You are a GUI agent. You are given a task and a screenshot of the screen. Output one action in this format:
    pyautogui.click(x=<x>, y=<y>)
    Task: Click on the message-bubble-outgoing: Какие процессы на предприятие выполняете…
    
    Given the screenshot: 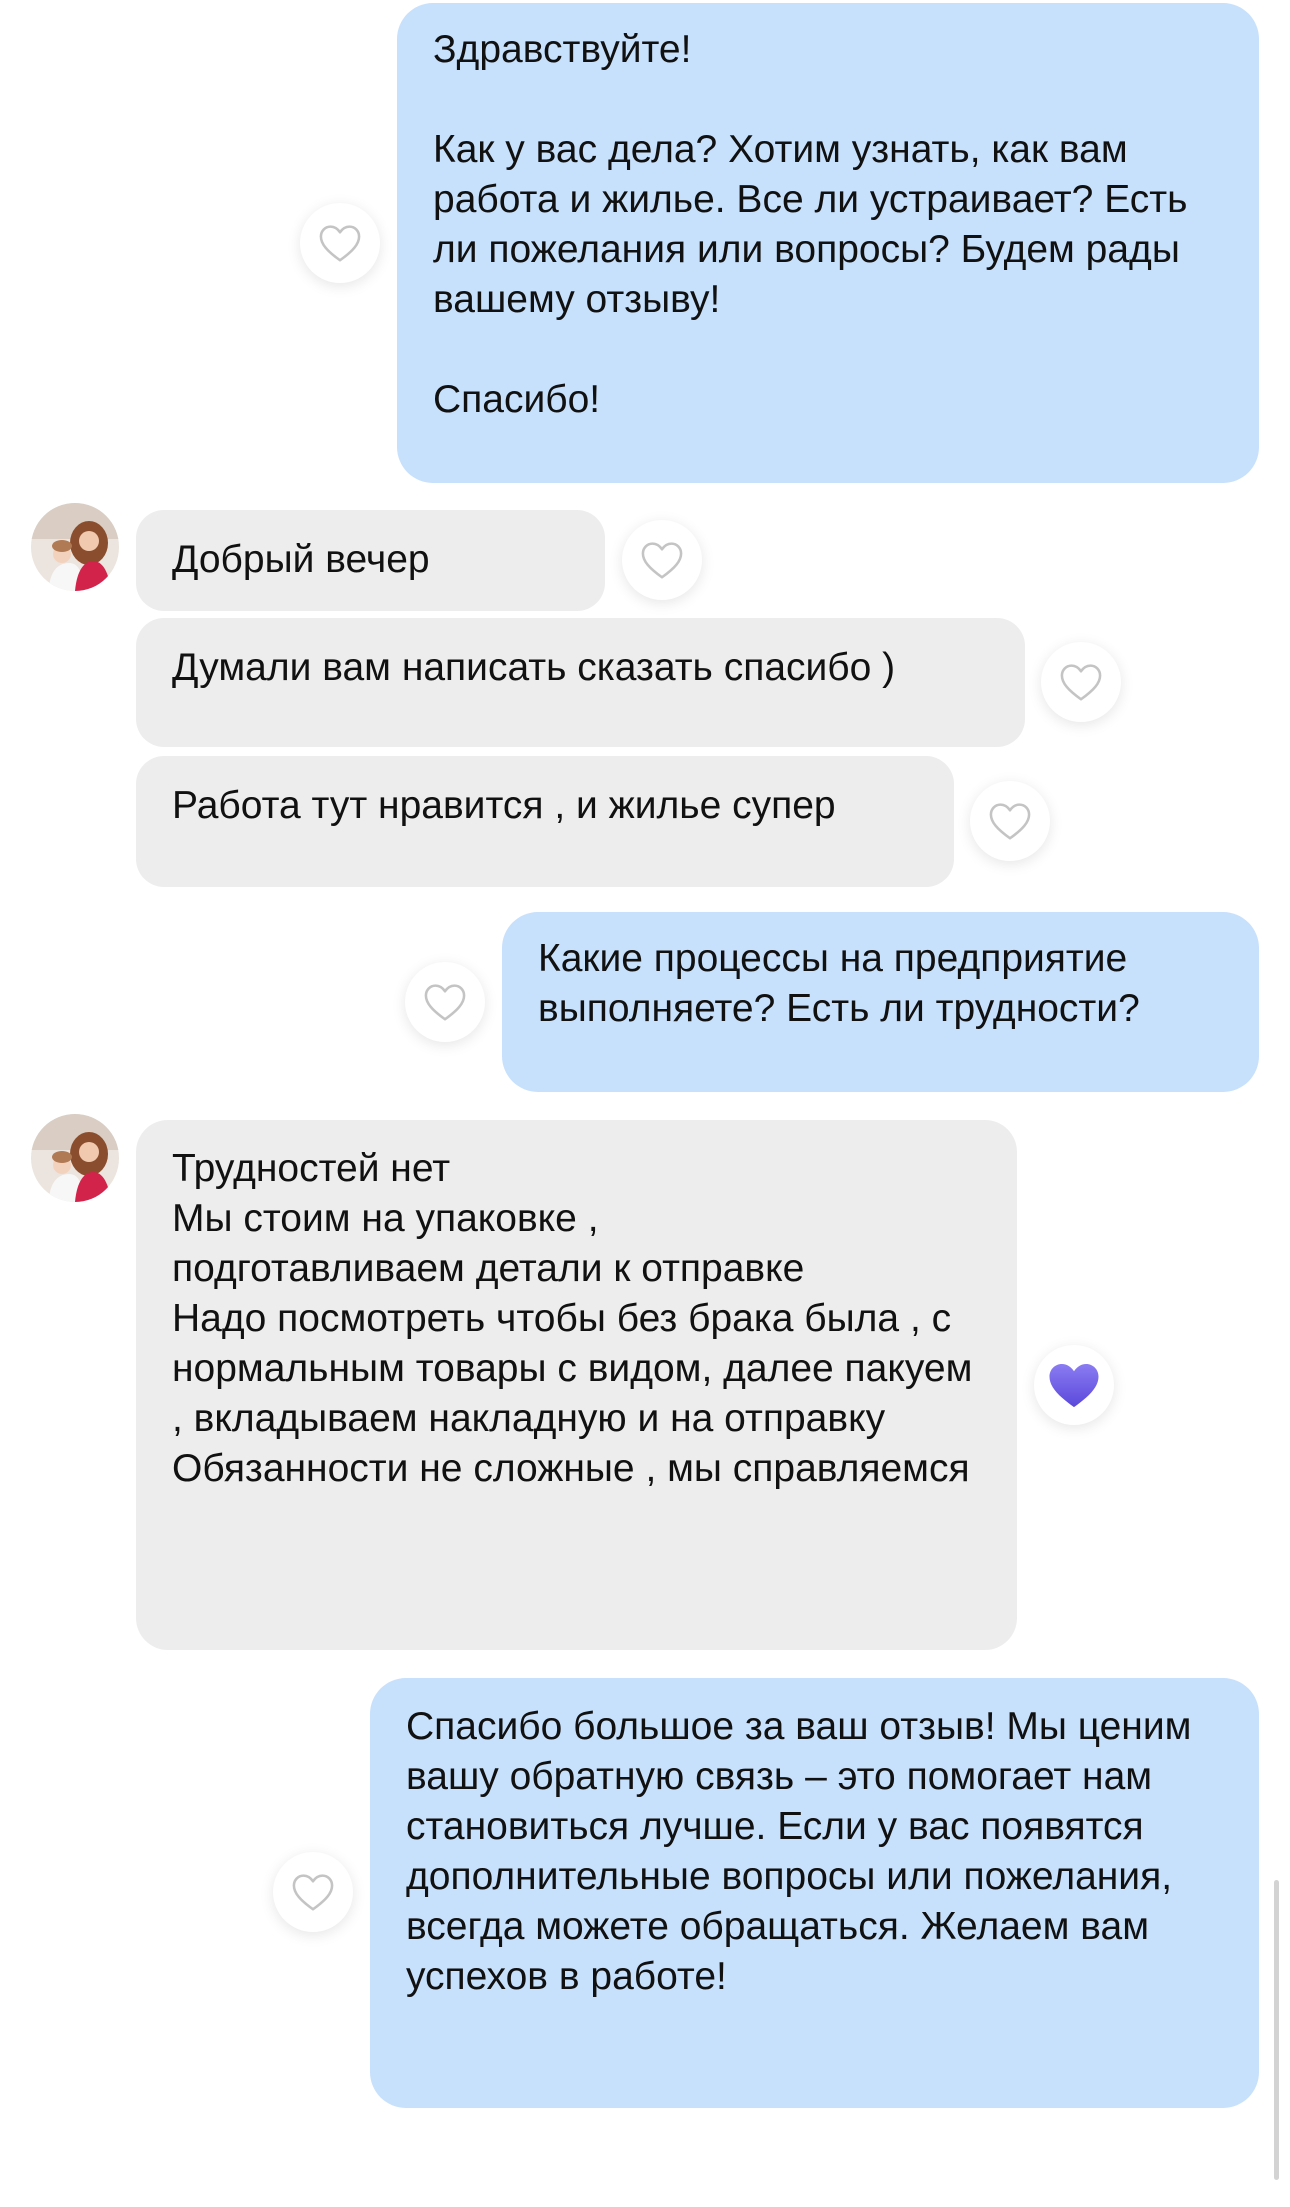 What is the action you would take?
    pyautogui.click(x=880, y=1002)
    